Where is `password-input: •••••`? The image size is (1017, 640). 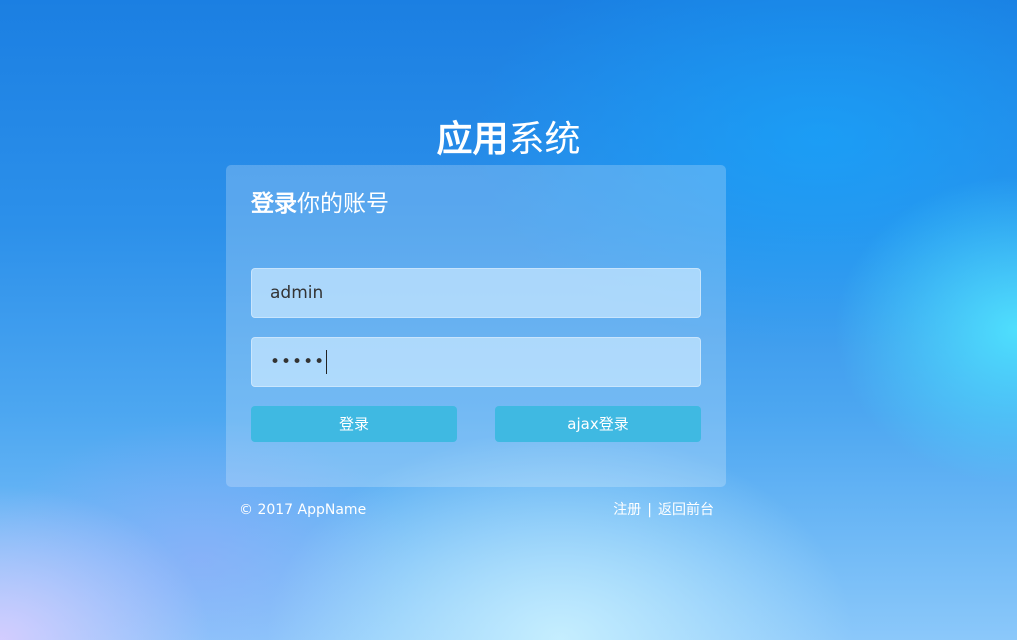 password-input: ••••• is located at coordinates (476, 362).